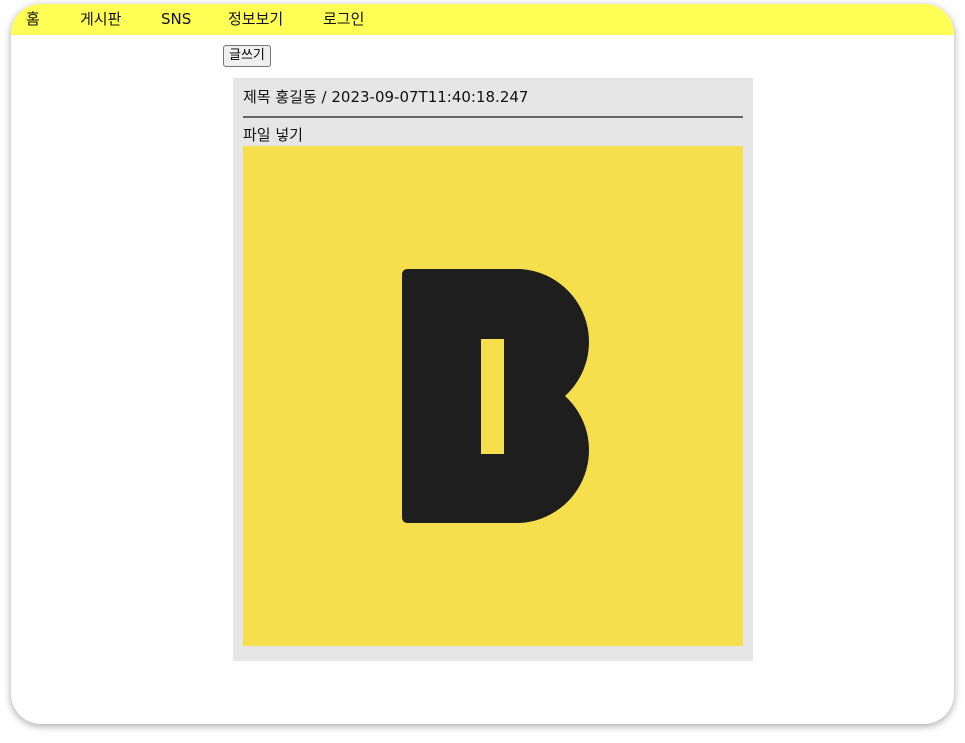 Image resolution: width=965 pixels, height=743 pixels. What do you see at coordinates (247, 56) in the screenshot?
I see `write-button: 글쓰기` at bounding box center [247, 56].